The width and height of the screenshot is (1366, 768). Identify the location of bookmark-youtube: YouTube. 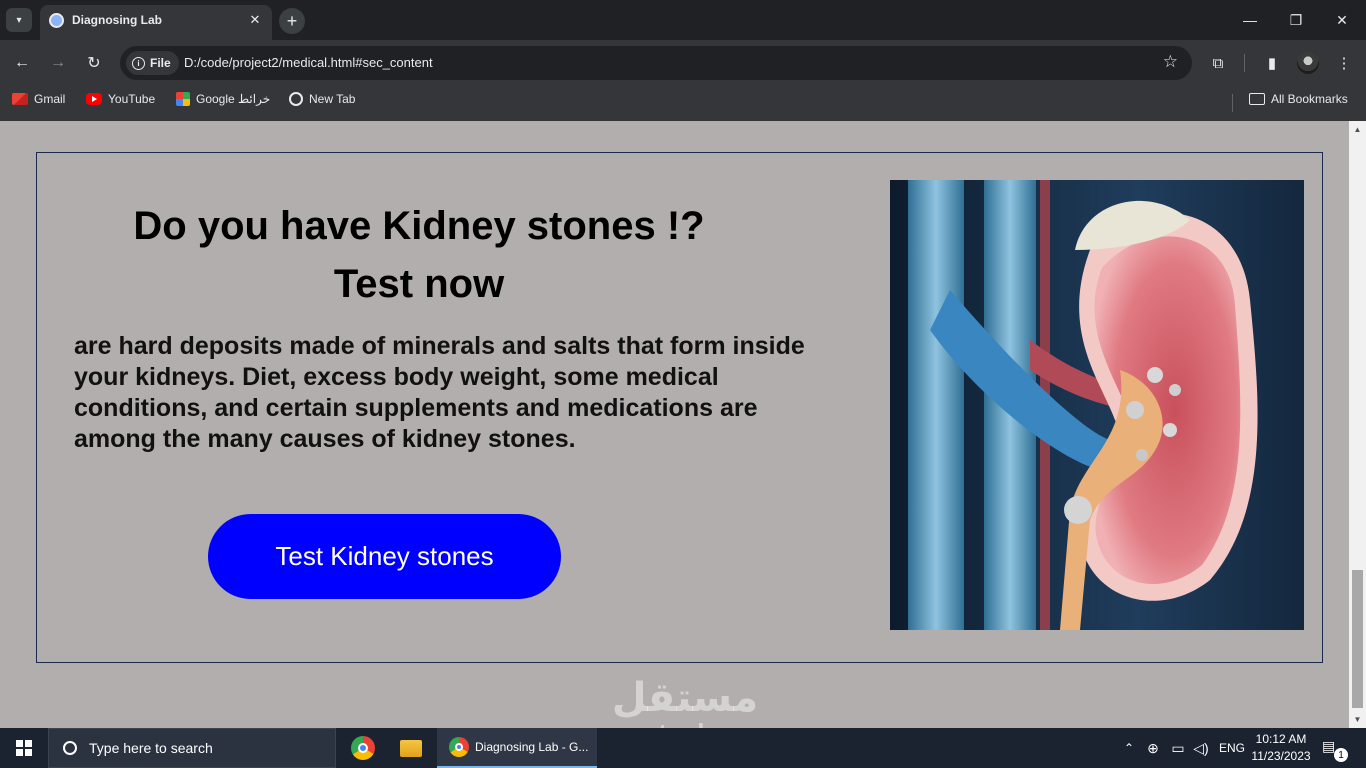
(120, 99).